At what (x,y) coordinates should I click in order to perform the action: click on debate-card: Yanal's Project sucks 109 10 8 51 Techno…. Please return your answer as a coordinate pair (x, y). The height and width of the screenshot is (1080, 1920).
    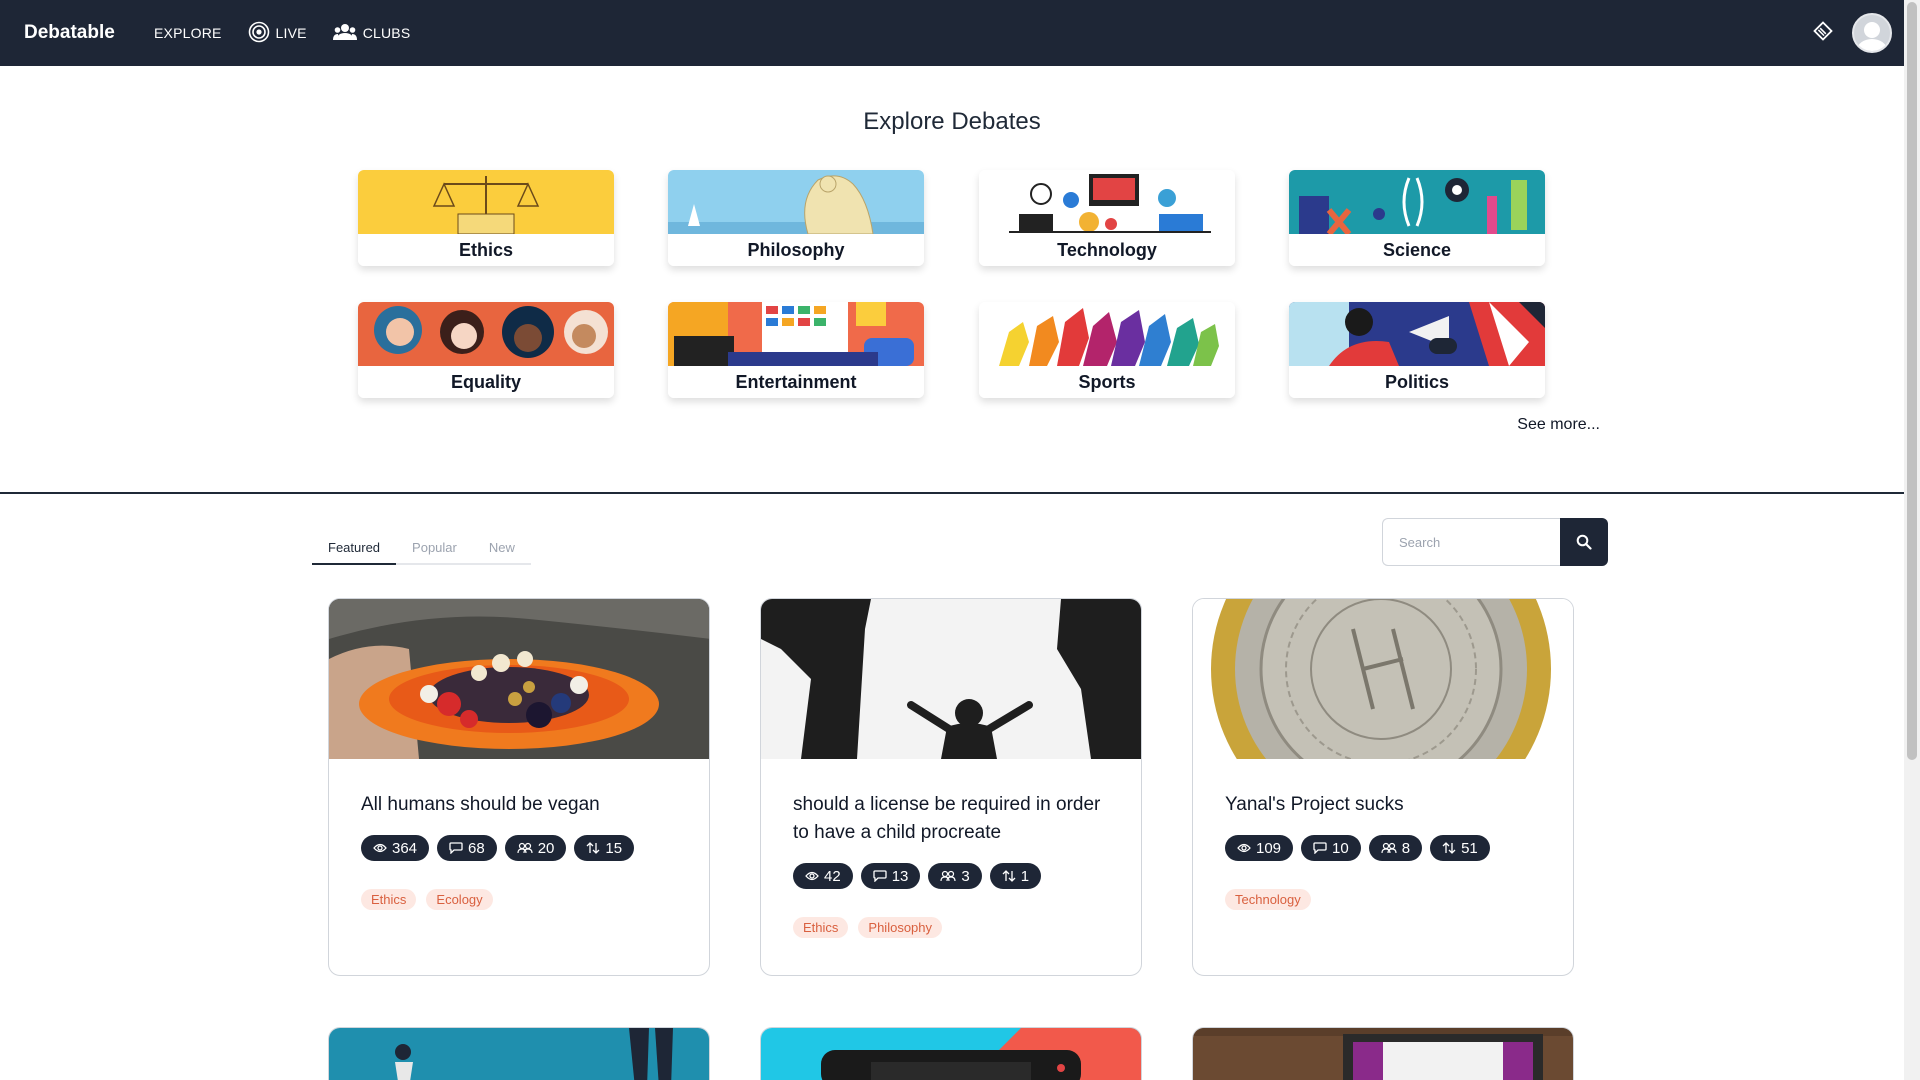
    Looking at the image, I should click on (1383, 787).